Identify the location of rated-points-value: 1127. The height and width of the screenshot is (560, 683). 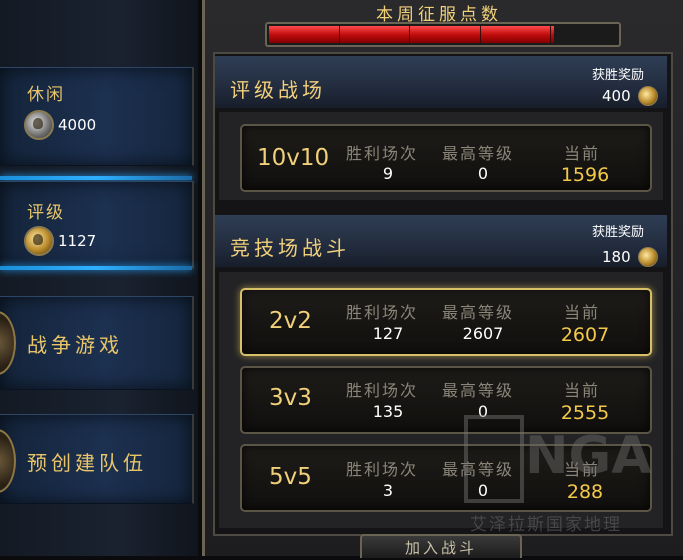
(77, 241).